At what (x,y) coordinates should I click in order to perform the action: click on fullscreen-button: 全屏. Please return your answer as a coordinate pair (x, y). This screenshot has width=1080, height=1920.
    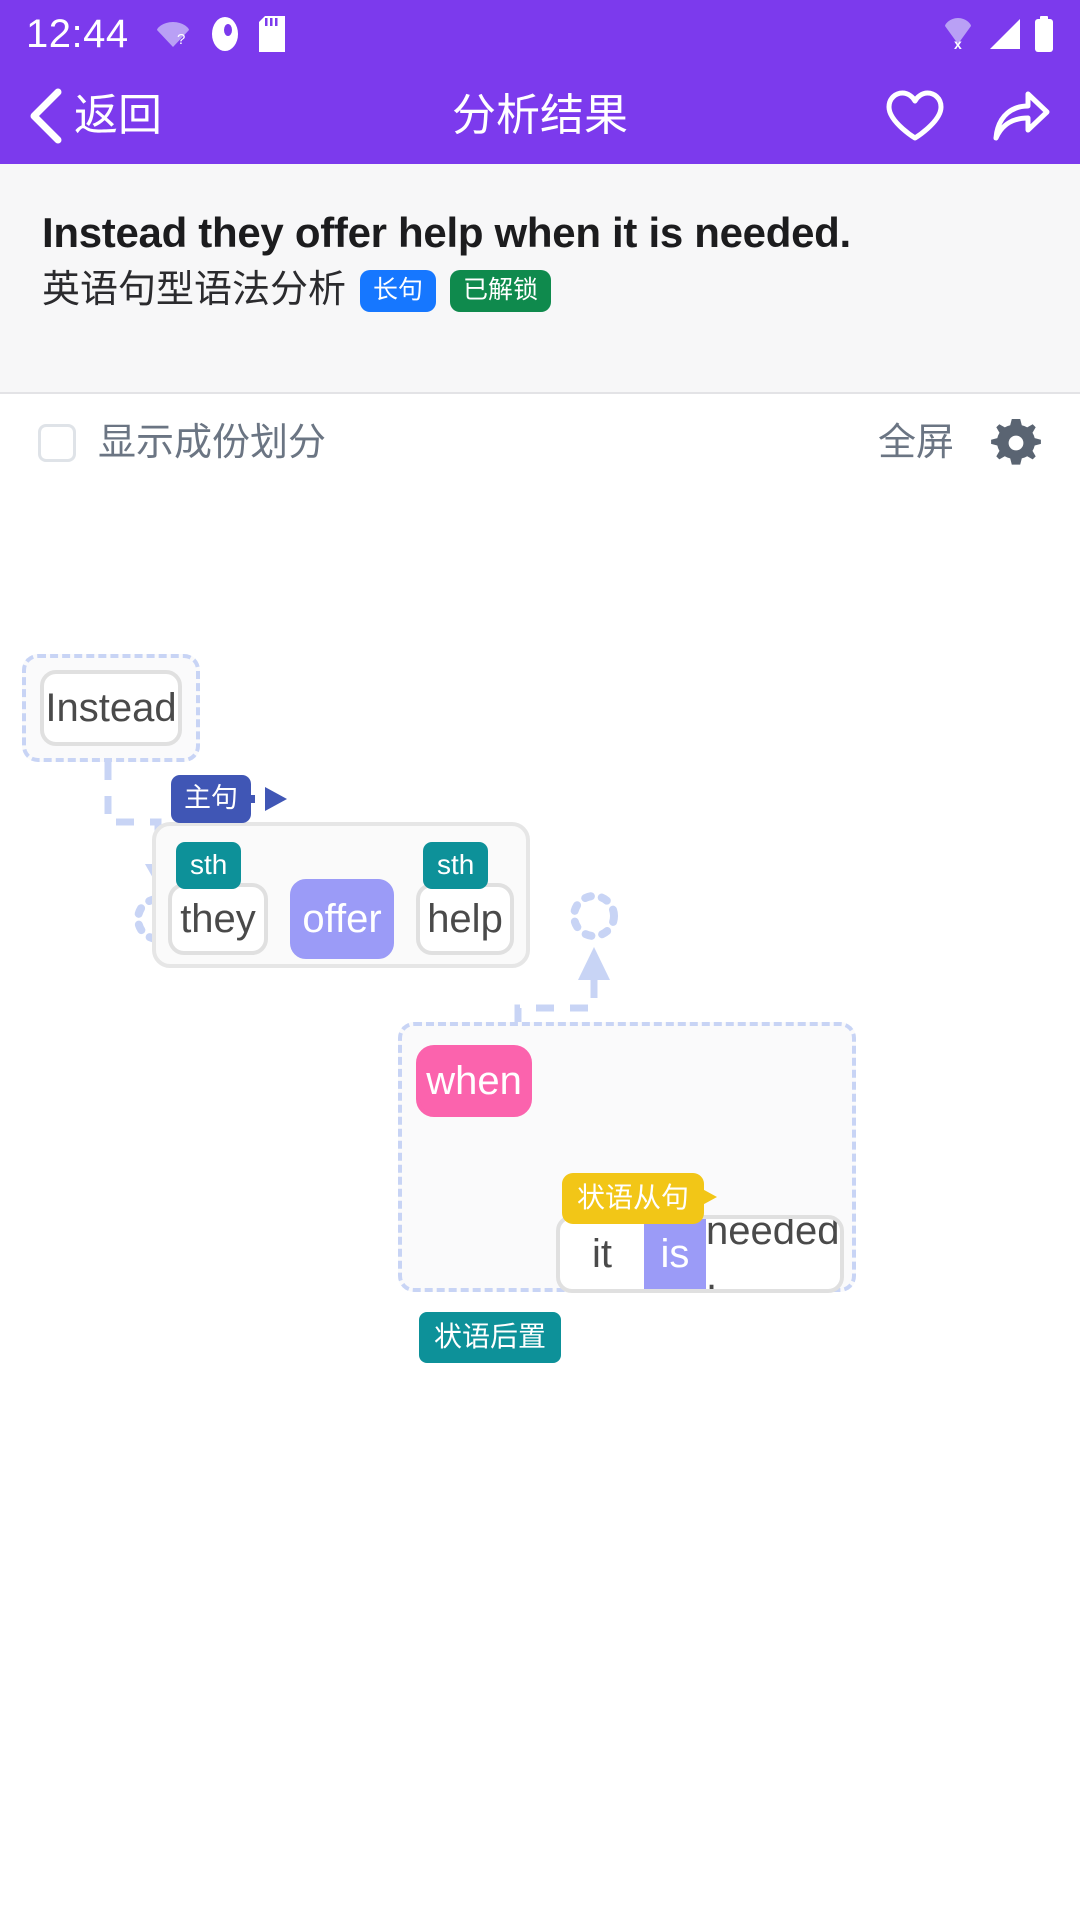
    Looking at the image, I should click on (916, 443).